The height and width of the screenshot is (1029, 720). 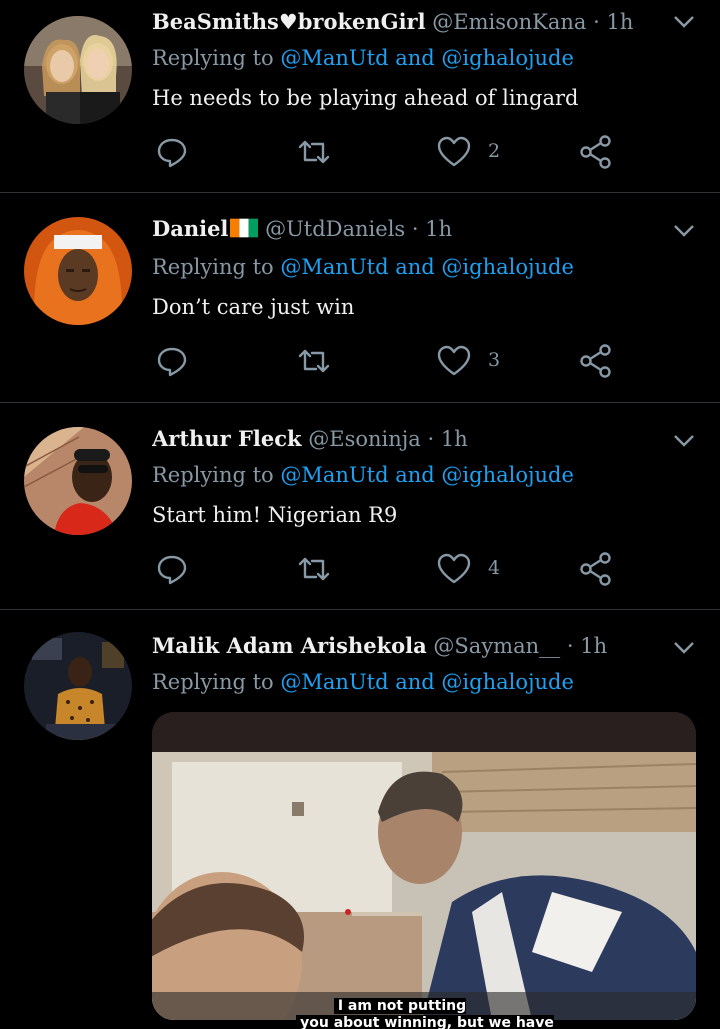 What do you see at coordinates (275, 515) in the screenshot?
I see `tweet-text: Start him! Nigerian R9` at bounding box center [275, 515].